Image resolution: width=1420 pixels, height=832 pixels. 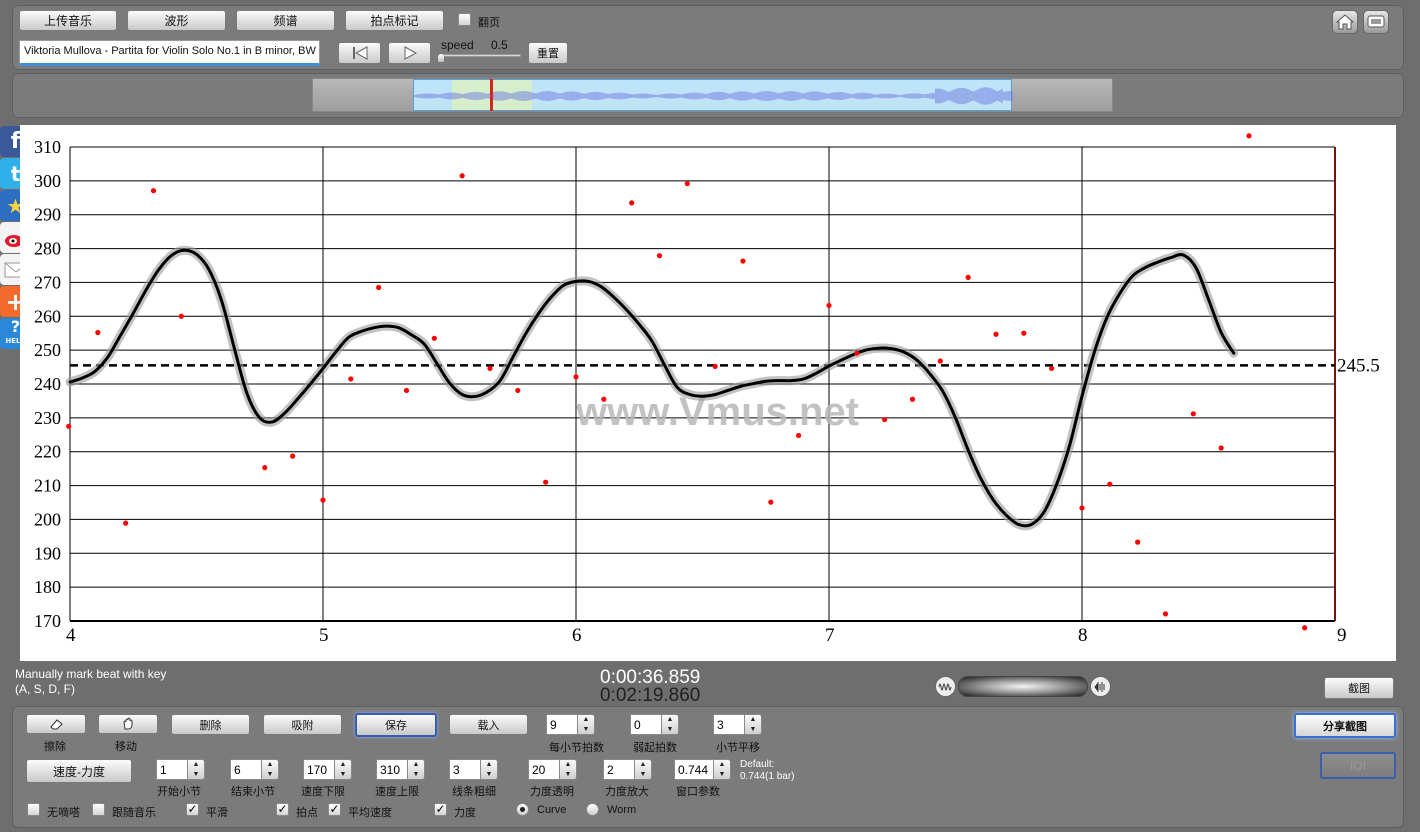 I want to click on bar-offset-label: 小节平移, so click(x=738, y=748).